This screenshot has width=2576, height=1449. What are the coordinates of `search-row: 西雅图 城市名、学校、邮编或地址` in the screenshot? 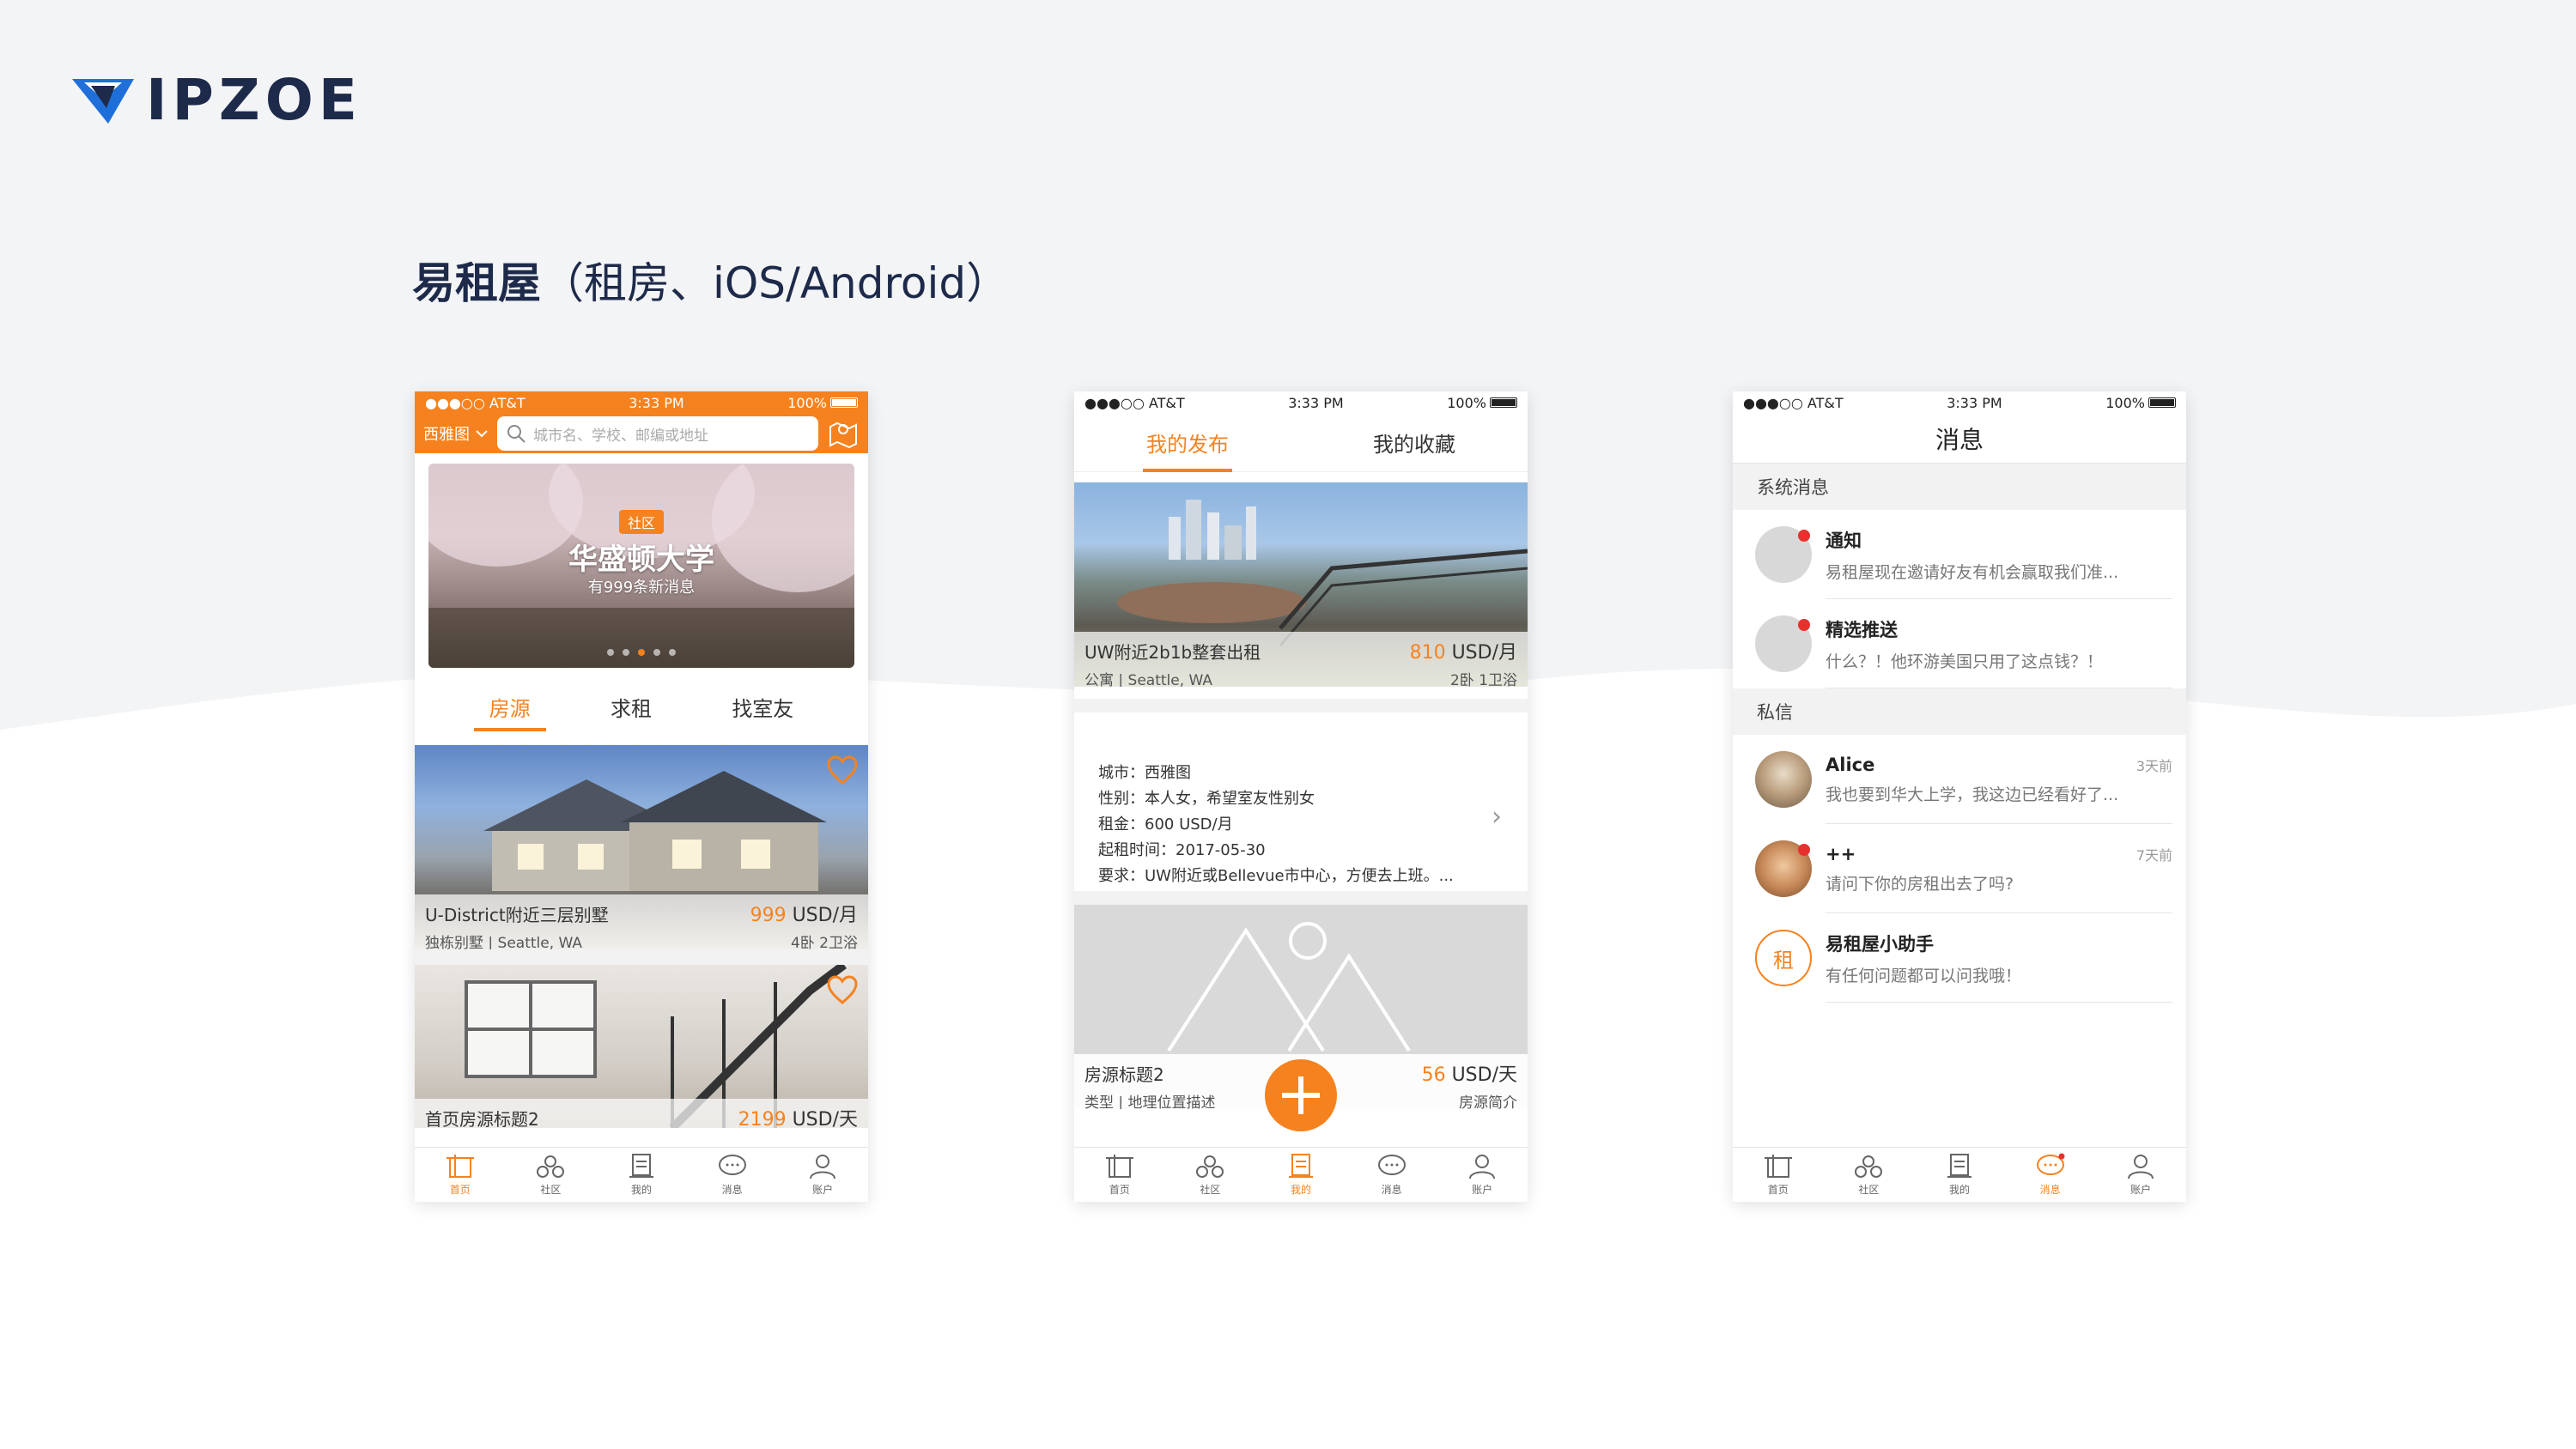 It's located at (641, 433).